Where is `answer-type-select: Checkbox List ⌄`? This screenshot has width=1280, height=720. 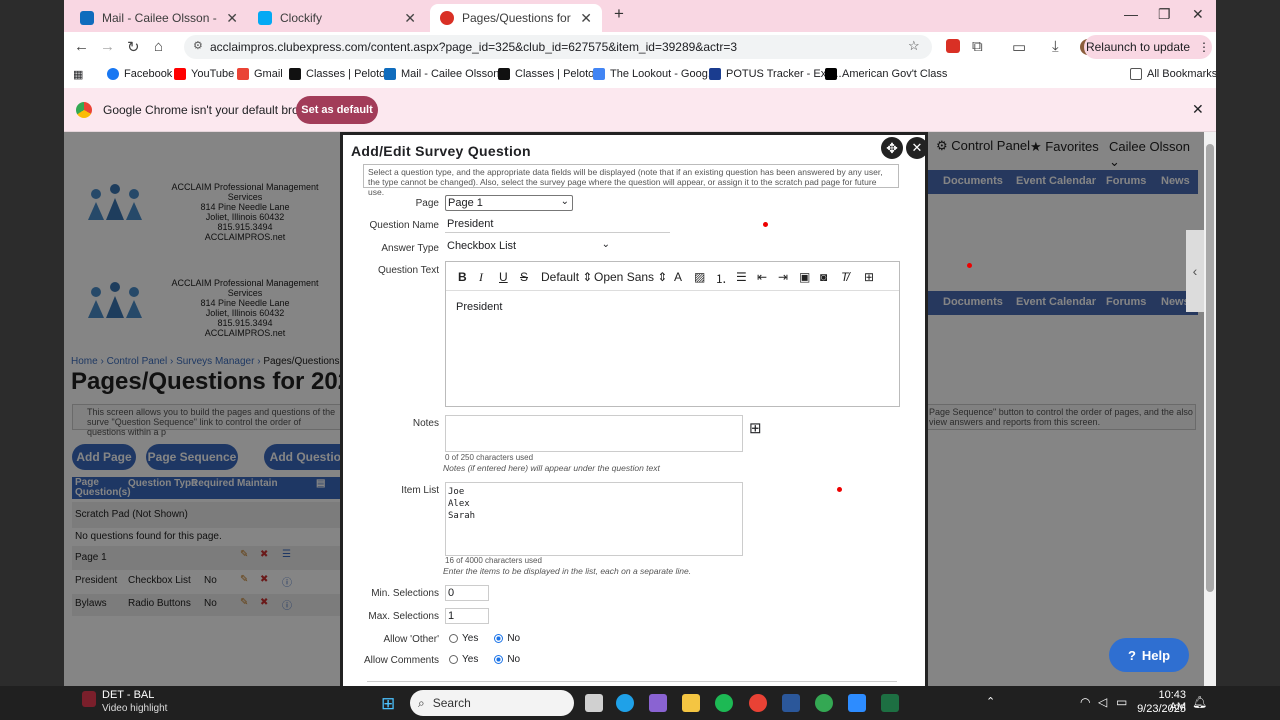 answer-type-select: Checkbox List ⌄ is located at coordinates (529, 247).